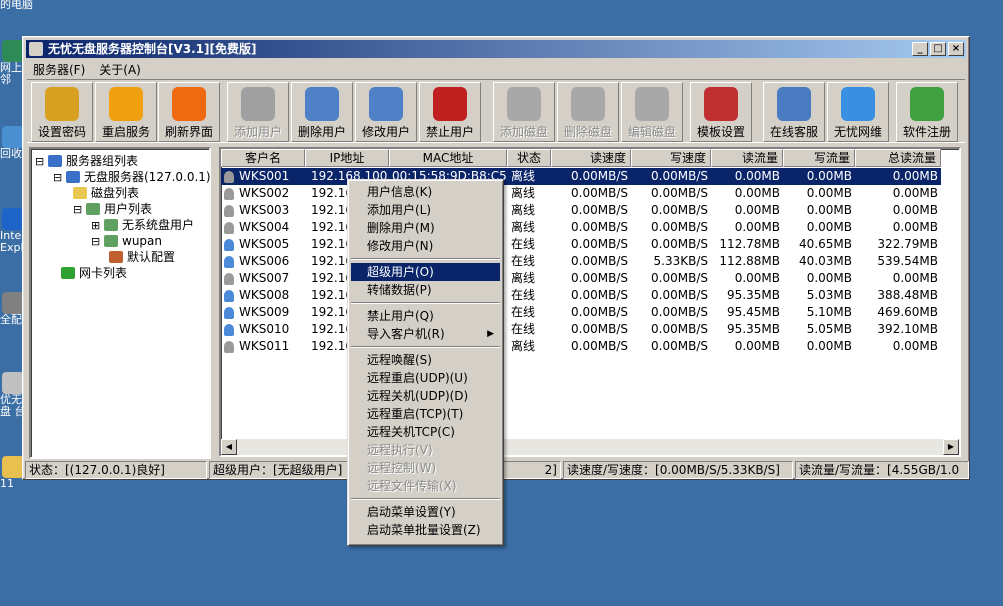 The height and width of the screenshot is (606, 1003). What do you see at coordinates (263, 346) in the screenshot?
I see `table-cell-name: WKS011` at bounding box center [263, 346].